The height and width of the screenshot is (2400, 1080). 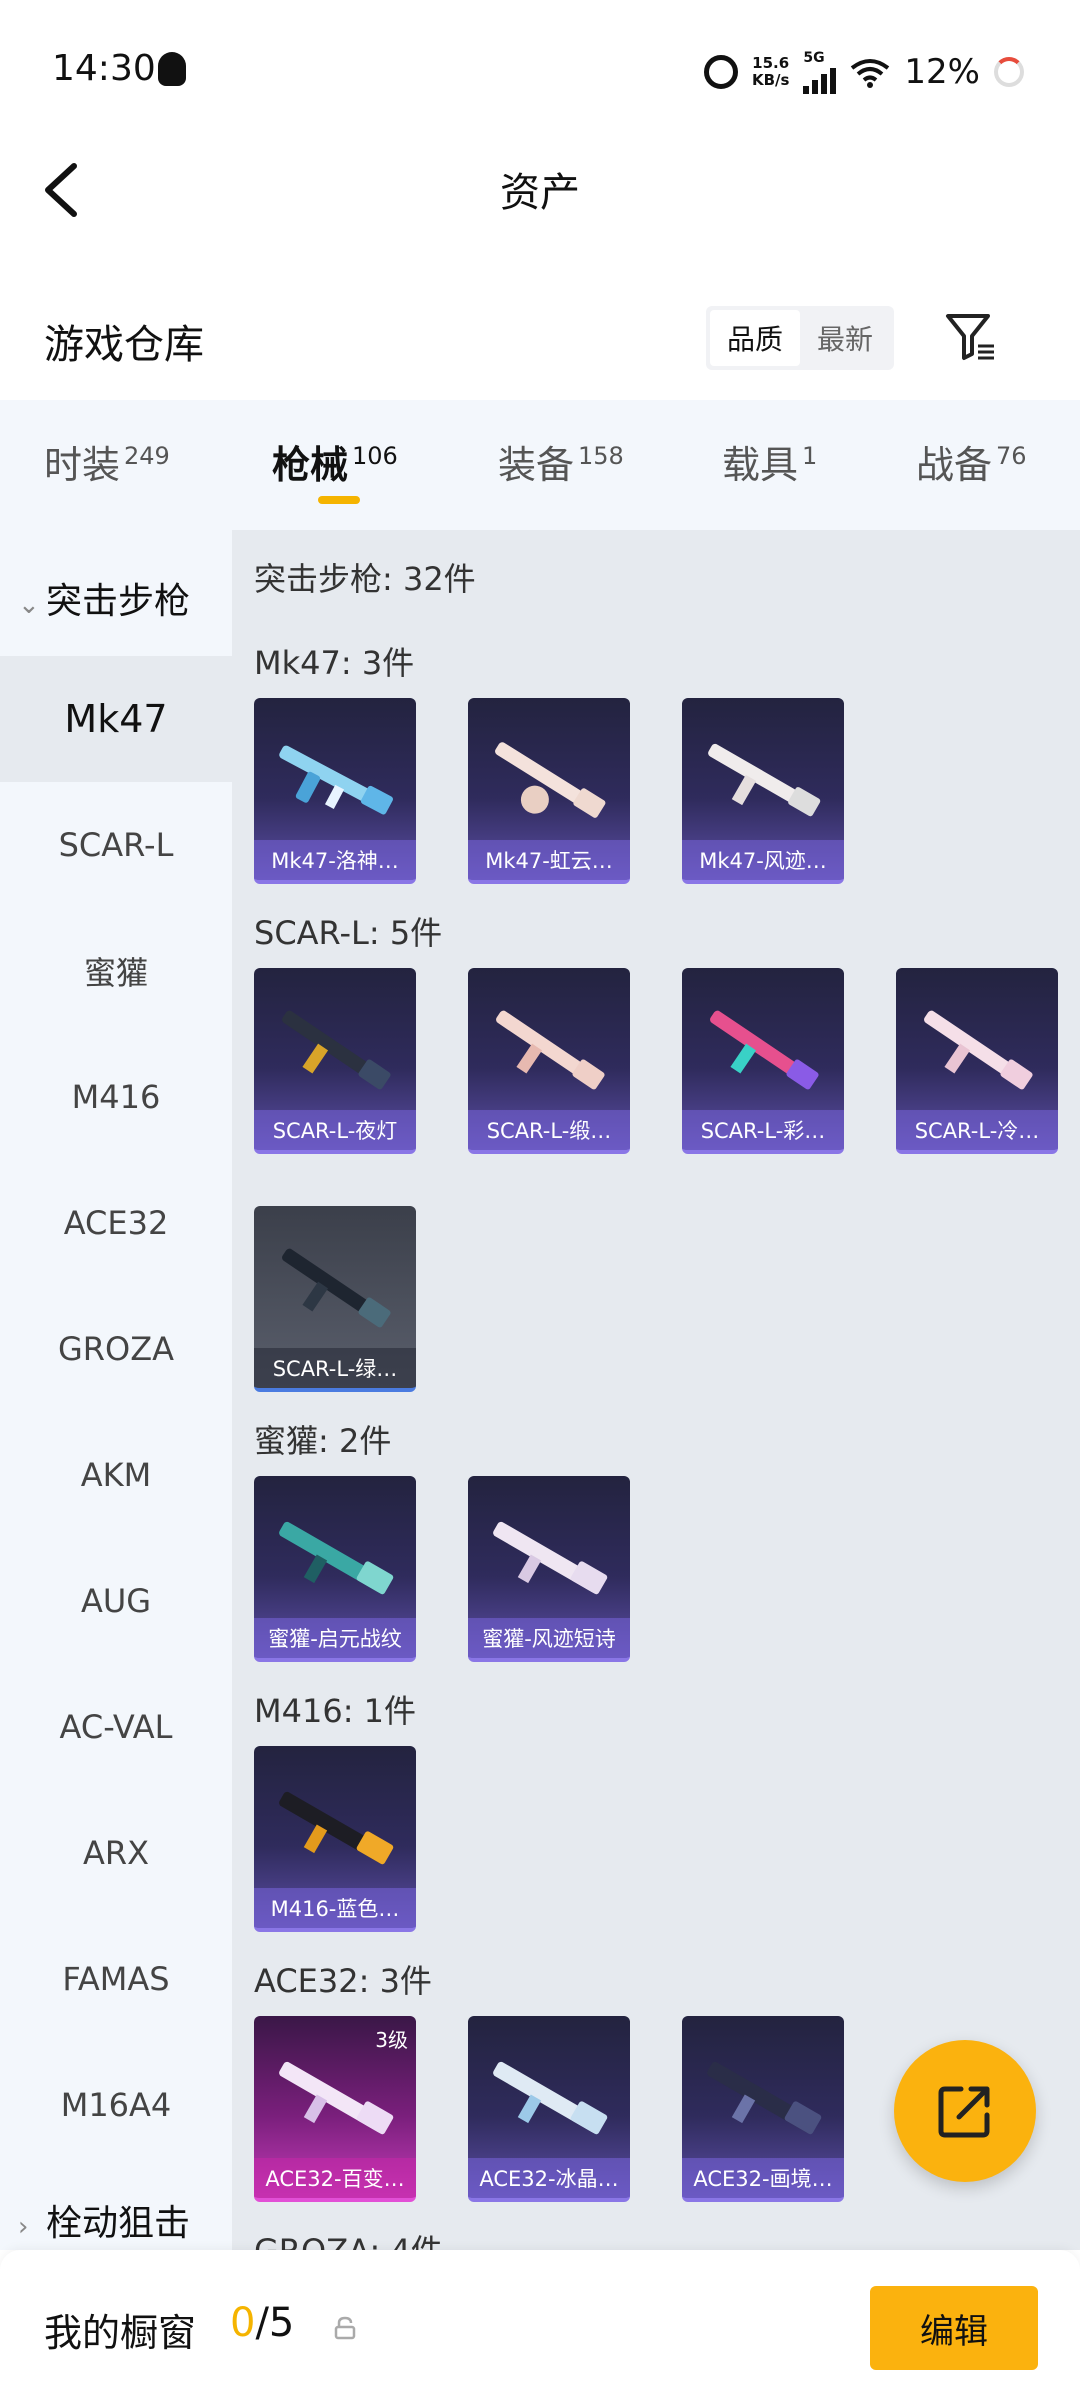 What do you see at coordinates (720, 72) in the screenshot?
I see `alarm-icon` at bounding box center [720, 72].